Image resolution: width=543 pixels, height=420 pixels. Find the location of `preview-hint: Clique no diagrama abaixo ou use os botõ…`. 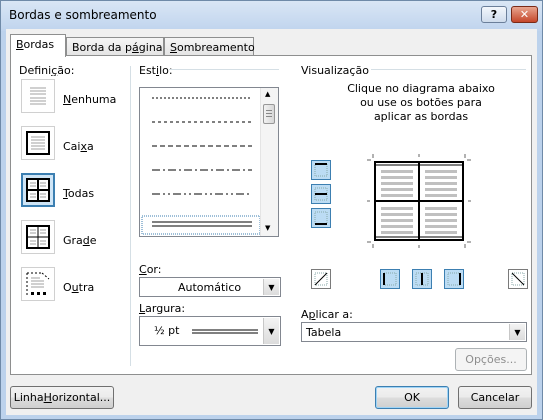

preview-hint: Clique no diagrama abaixo ou use os botõ… is located at coordinates (421, 102).